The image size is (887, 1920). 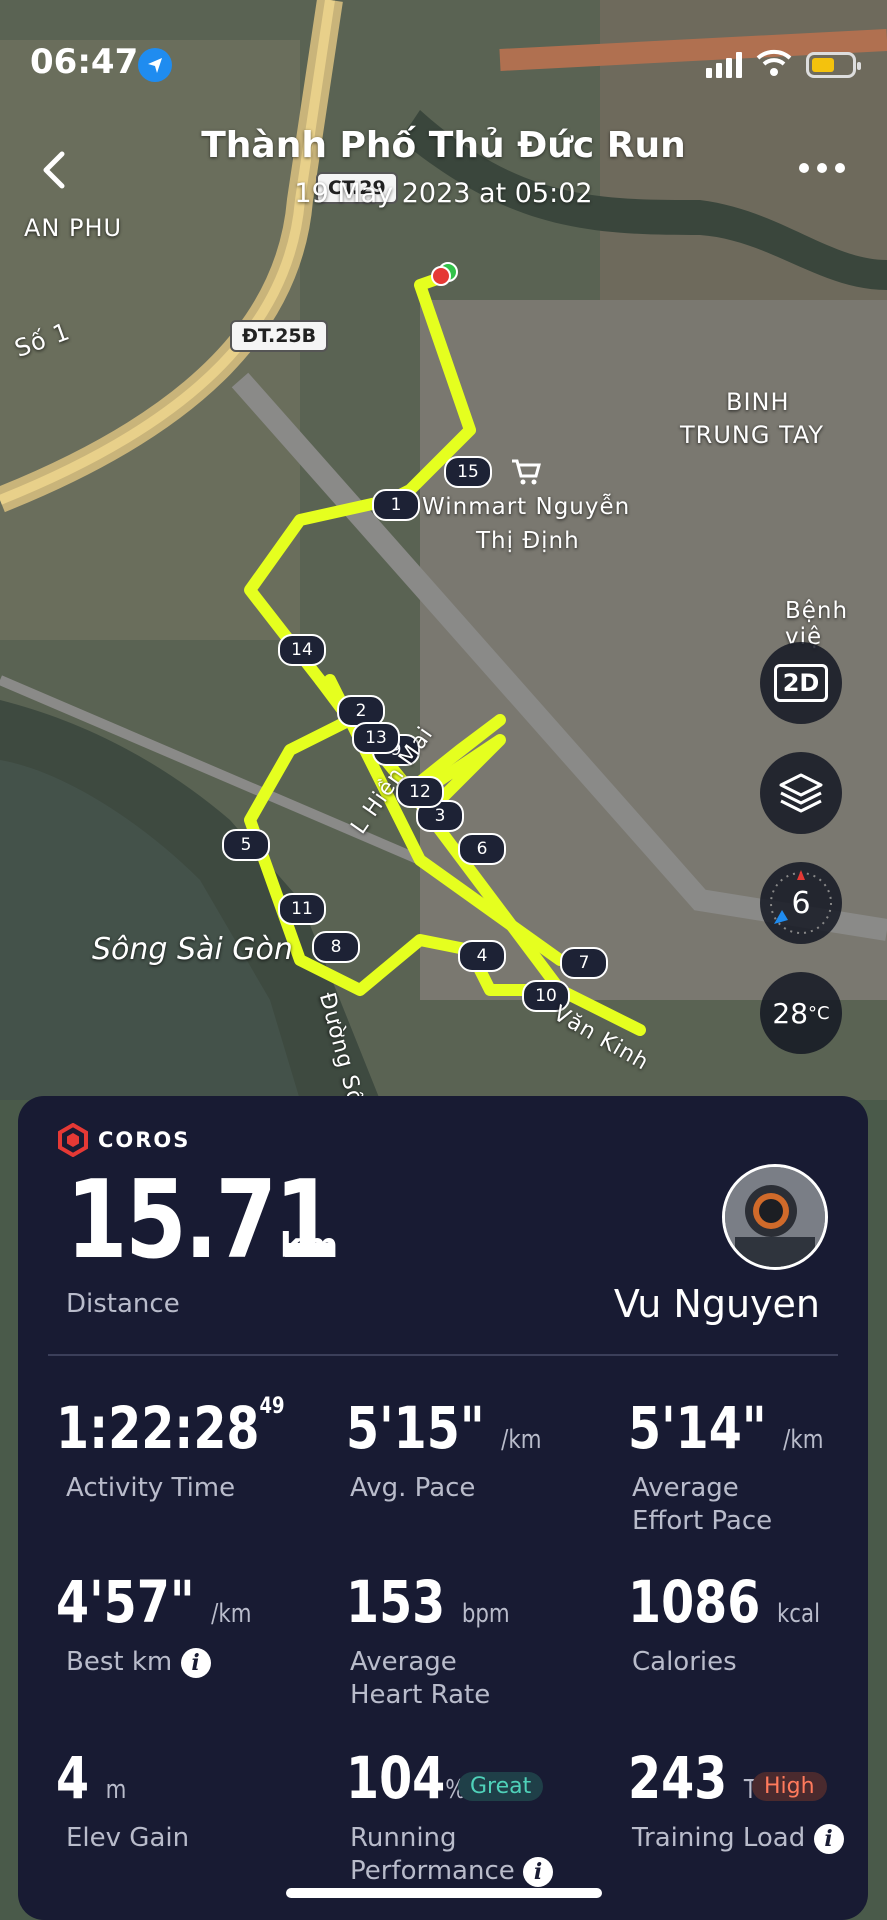 What do you see at coordinates (790, 1013) in the screenshot?
I see `temperature-value: 28` at bounding box center [790, 1013].